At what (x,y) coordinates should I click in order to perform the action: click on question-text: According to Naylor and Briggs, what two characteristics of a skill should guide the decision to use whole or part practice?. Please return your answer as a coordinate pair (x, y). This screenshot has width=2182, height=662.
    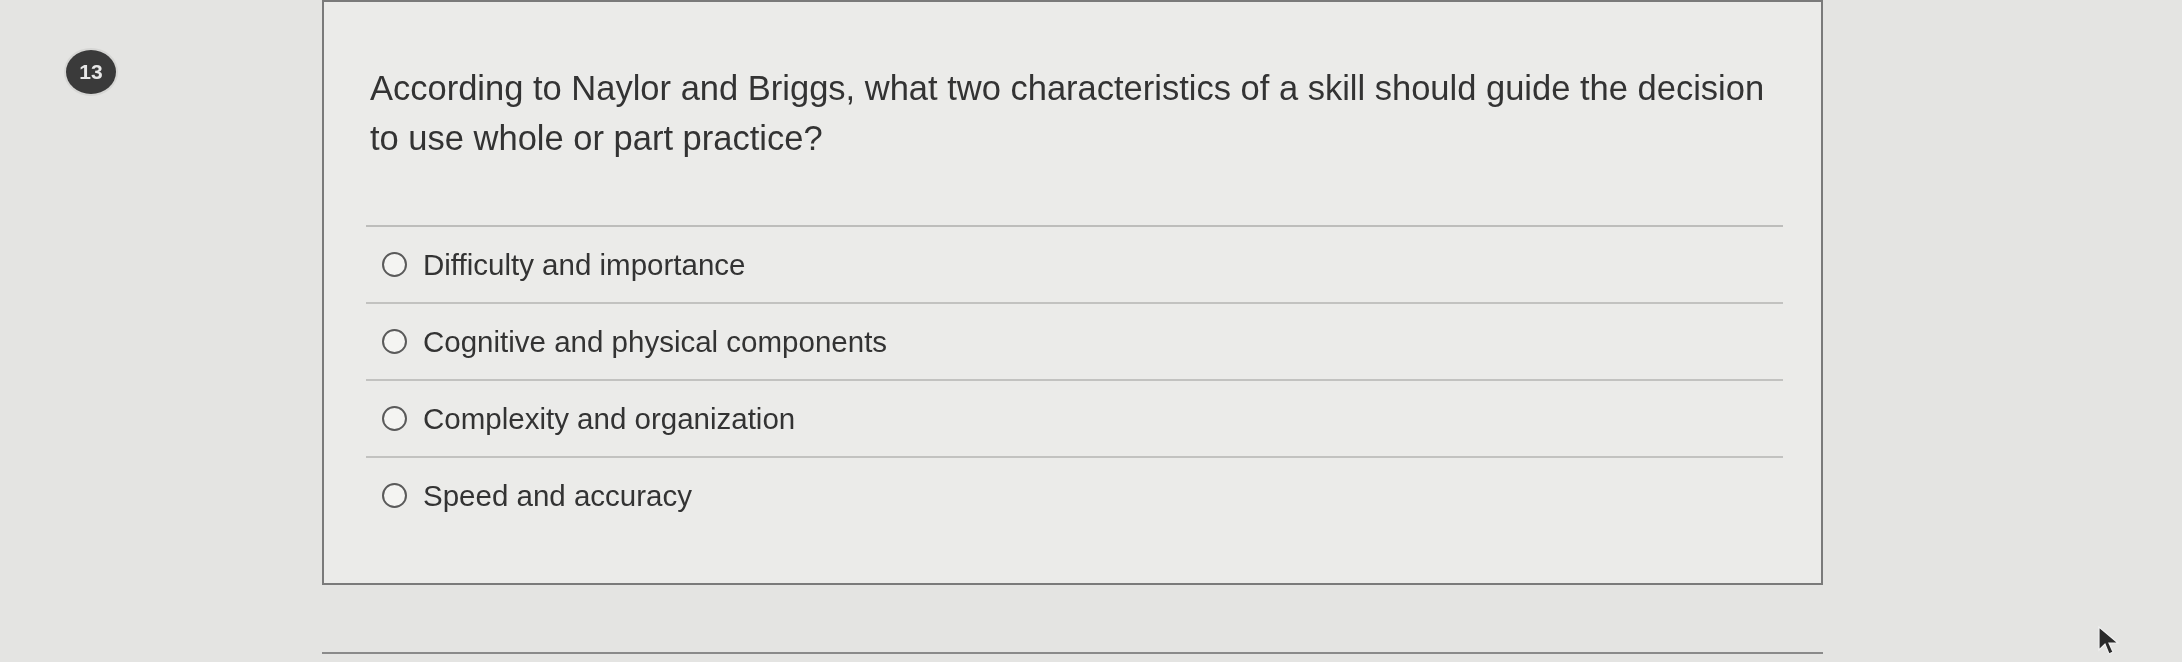
    Looking at the image, I should click on (1068, 113).